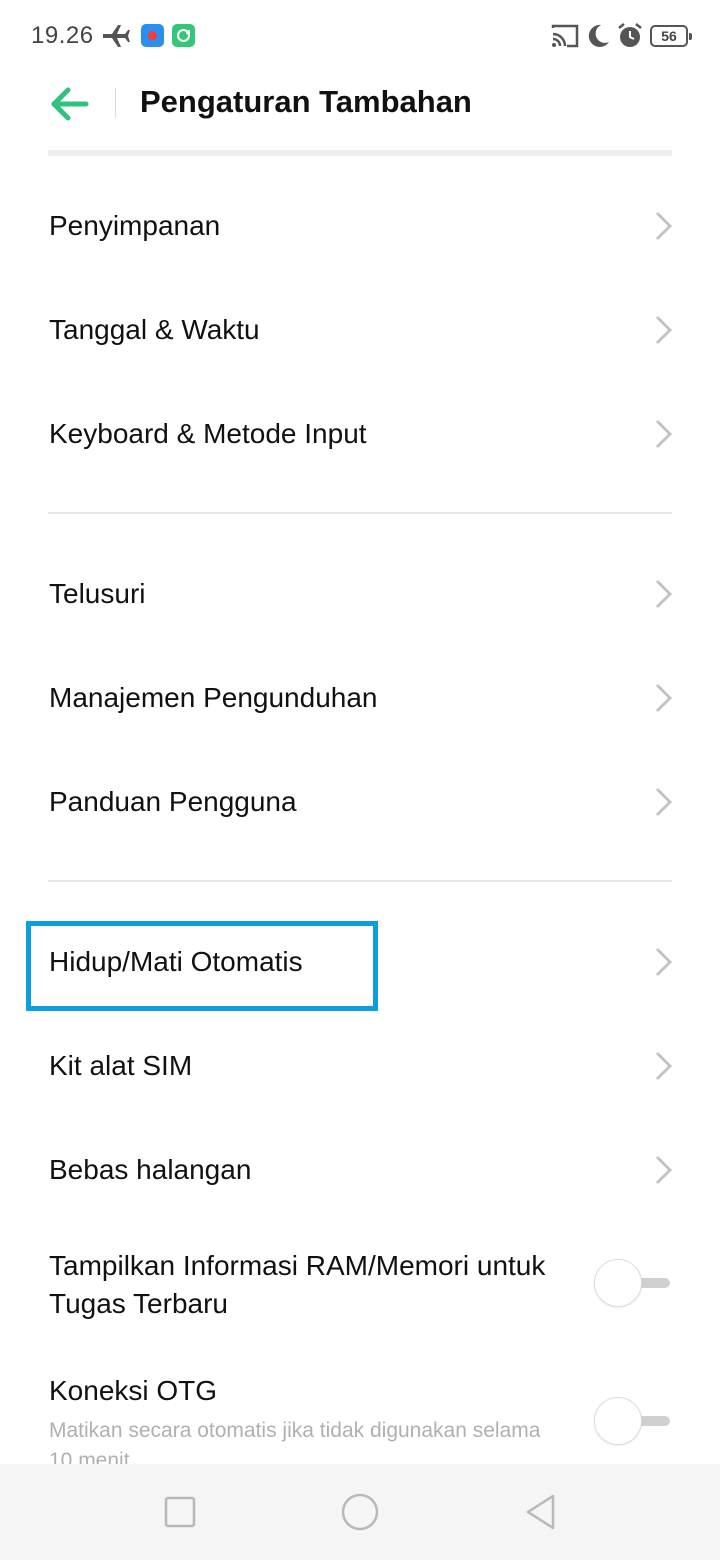 This screenshot has height=1560, width=720. What do you see at coordinates (213, 697) in the screenshot?
I see `settings-item-label: Manajemen Pengunduhan` at bounding box center [213, 697].